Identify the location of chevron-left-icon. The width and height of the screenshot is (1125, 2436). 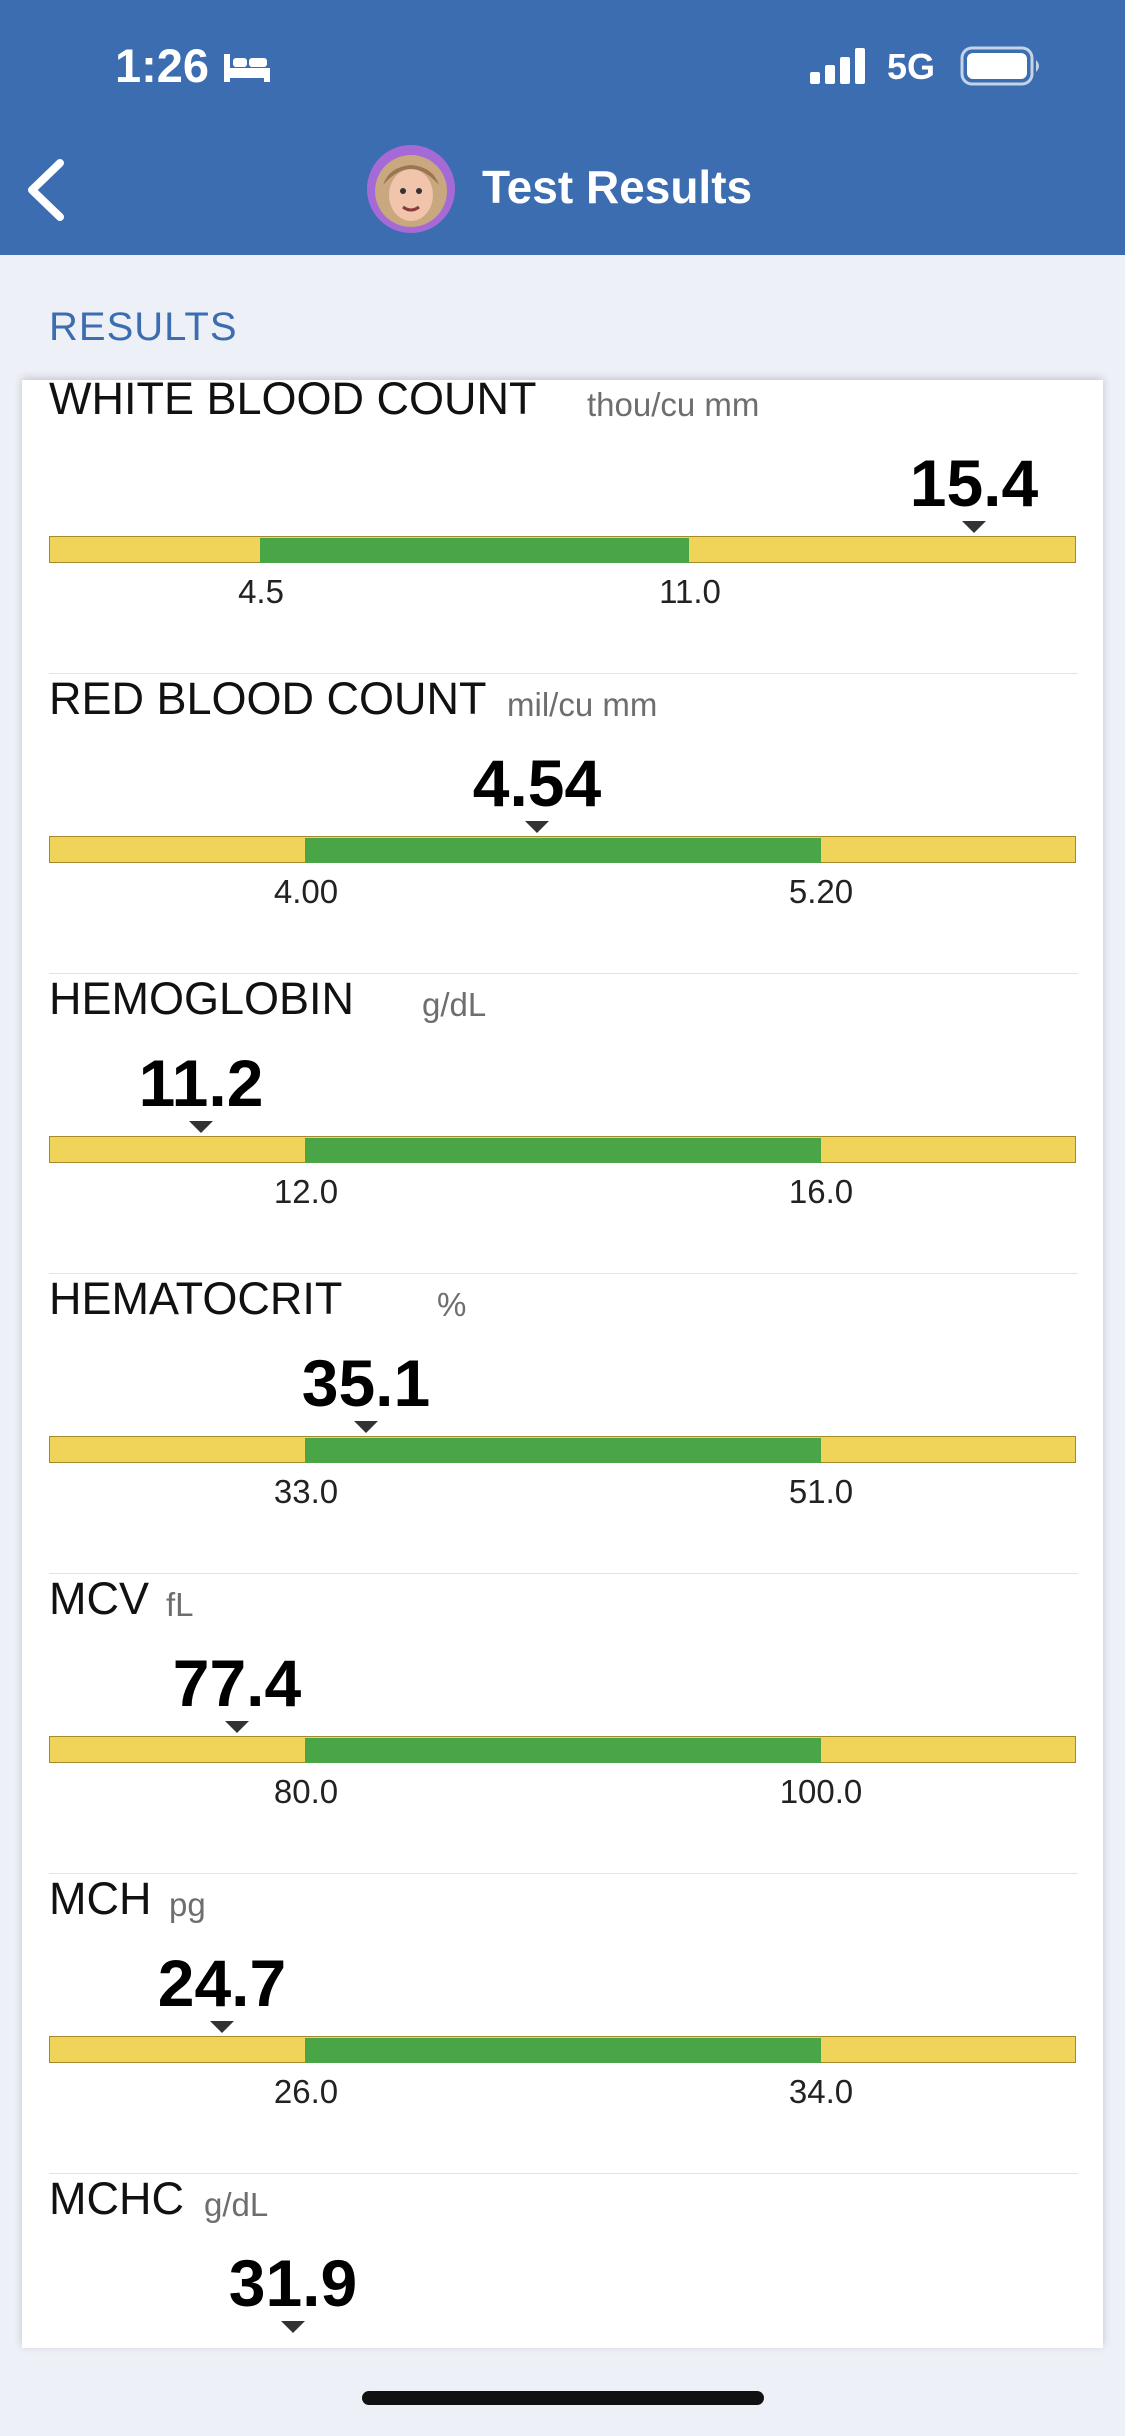
(46, 190).